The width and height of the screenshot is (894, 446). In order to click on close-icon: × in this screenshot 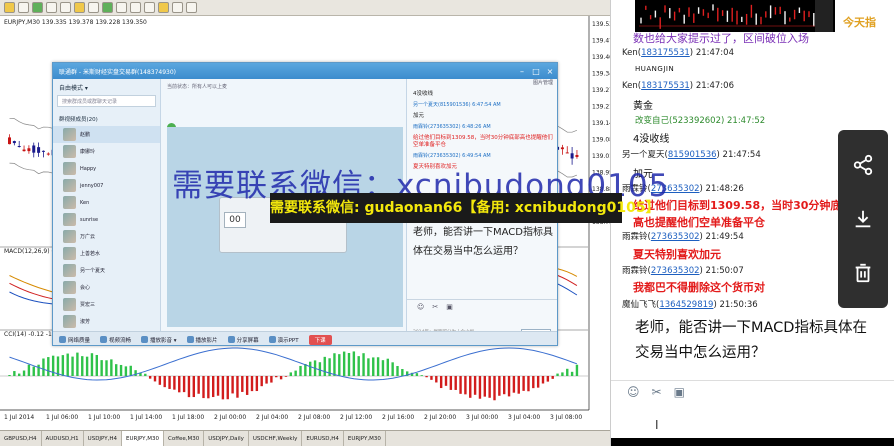, I will do `click(550, 71)`.